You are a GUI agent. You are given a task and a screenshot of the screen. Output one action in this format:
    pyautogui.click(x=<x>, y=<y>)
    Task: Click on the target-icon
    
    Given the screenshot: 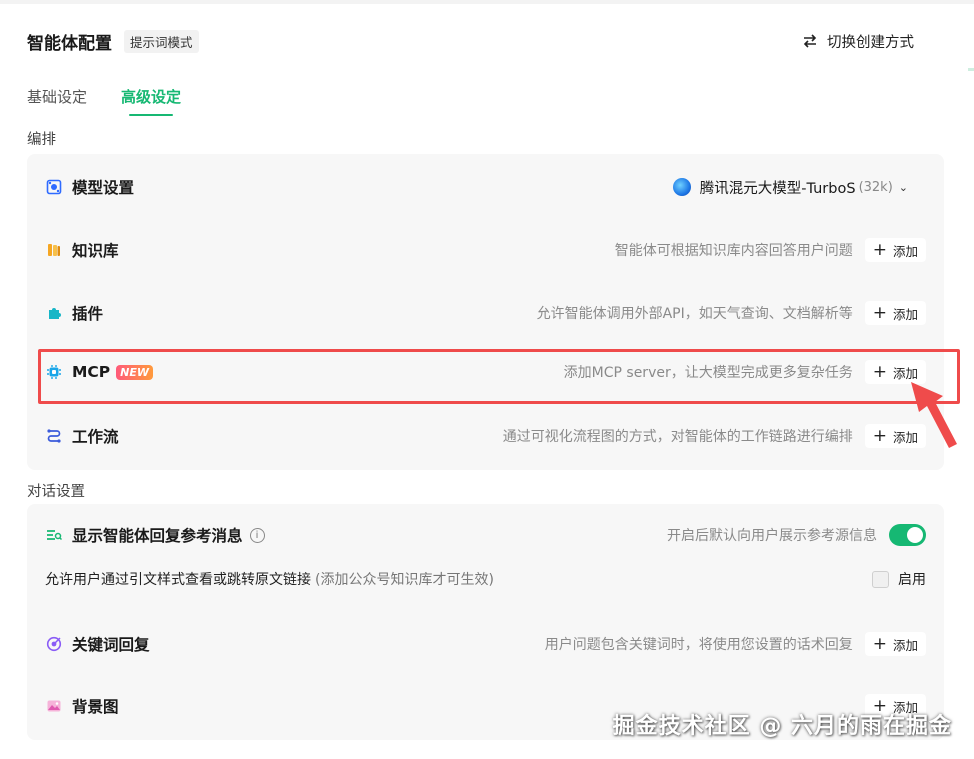 What is the action you would take?
    pyautogui.click(x=54, y=644)
    